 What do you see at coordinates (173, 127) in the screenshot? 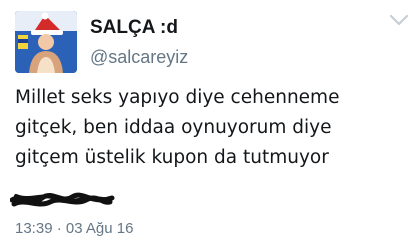
I see `tweet-text-line: gitçek, ben iddaa oynuyorum diye` at bounding box center [173, 127].